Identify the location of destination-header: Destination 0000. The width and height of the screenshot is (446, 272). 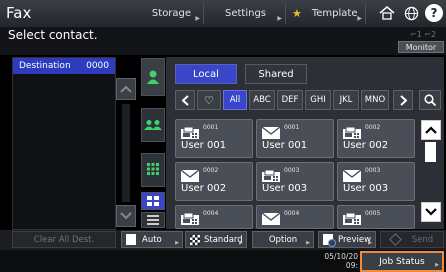
(64, 66).